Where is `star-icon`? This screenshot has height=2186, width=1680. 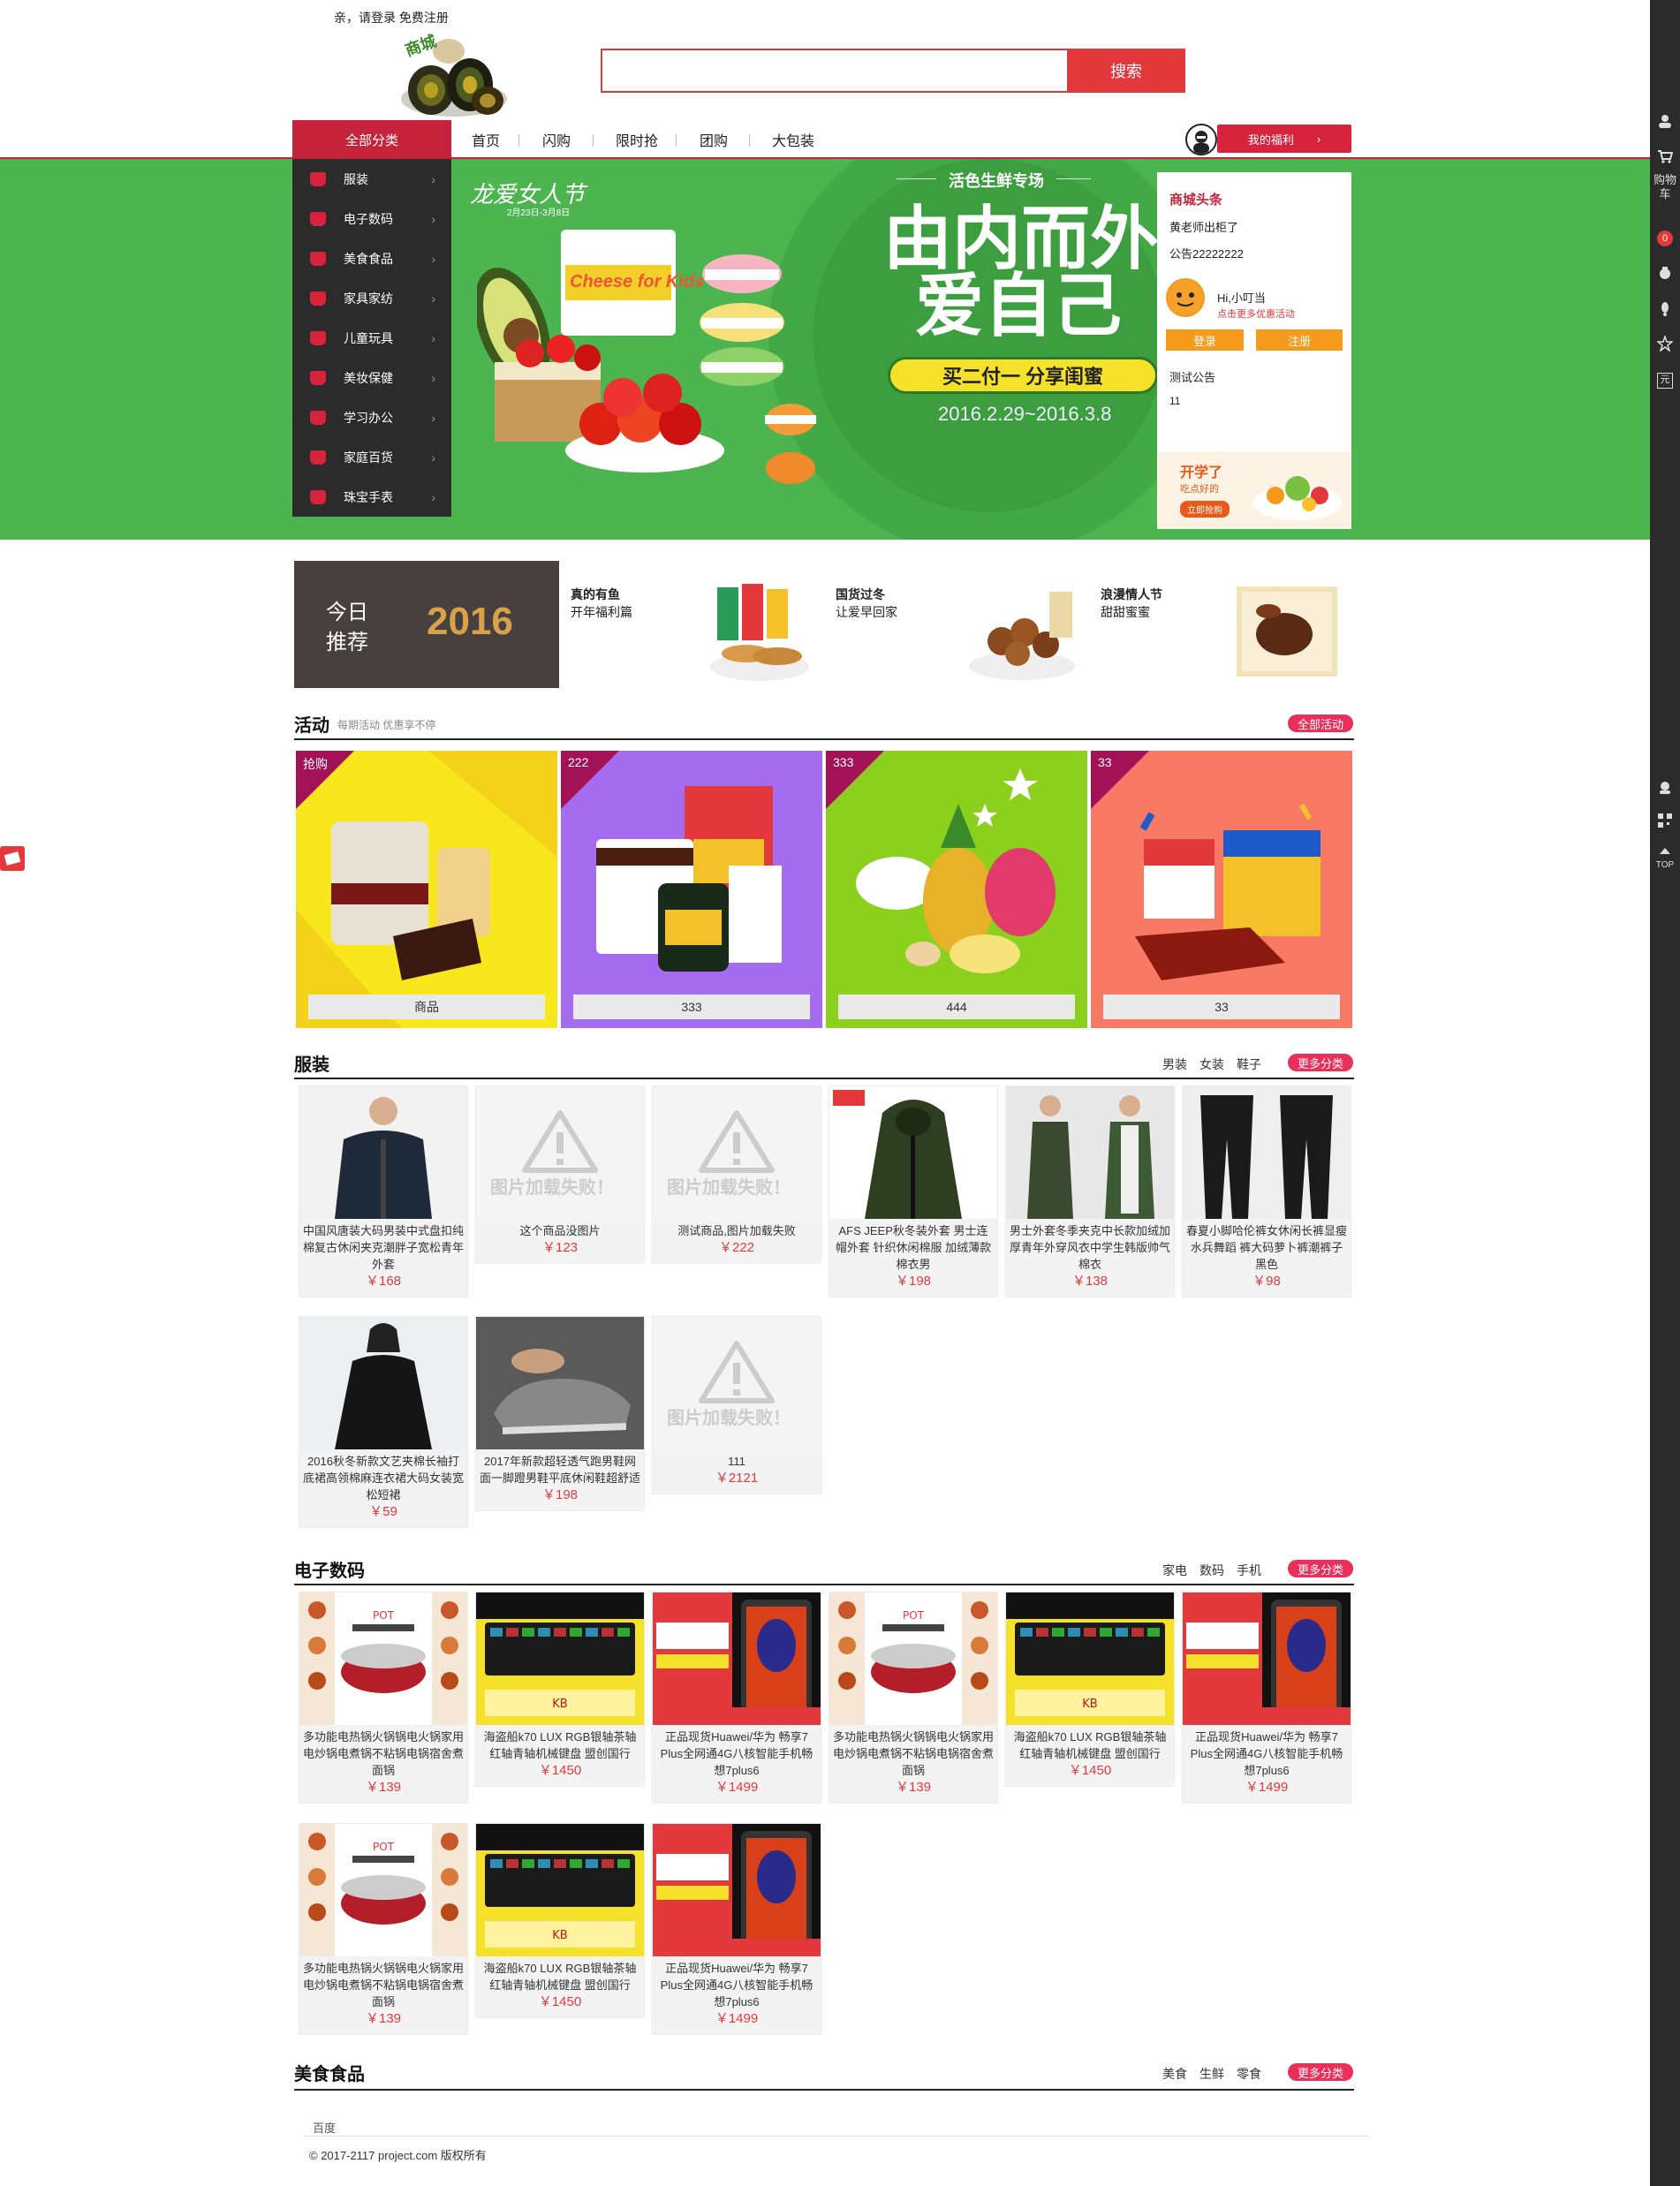
star-icon is located at coordinates (1665, 345).